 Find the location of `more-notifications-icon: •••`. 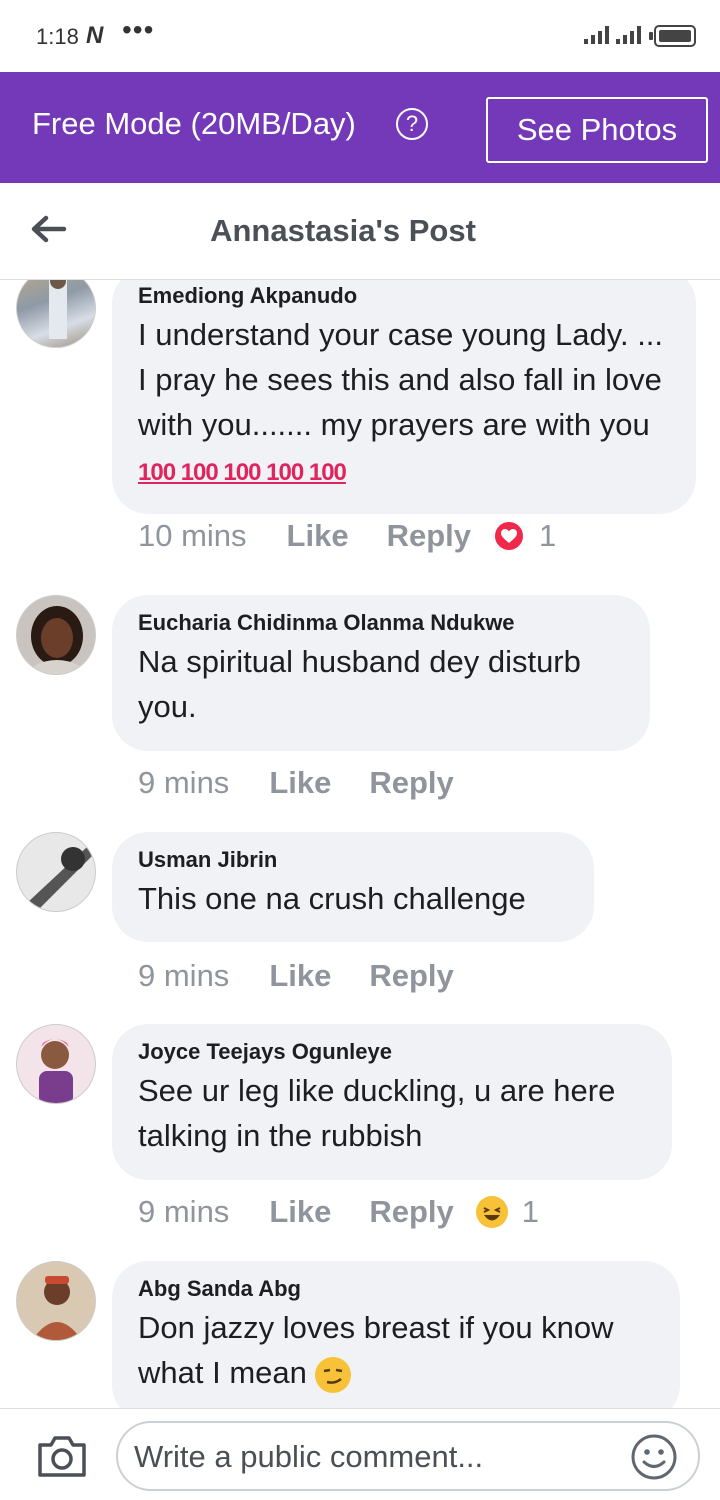

more-notifications-icon: ••• is located at coordinates (138, 29).